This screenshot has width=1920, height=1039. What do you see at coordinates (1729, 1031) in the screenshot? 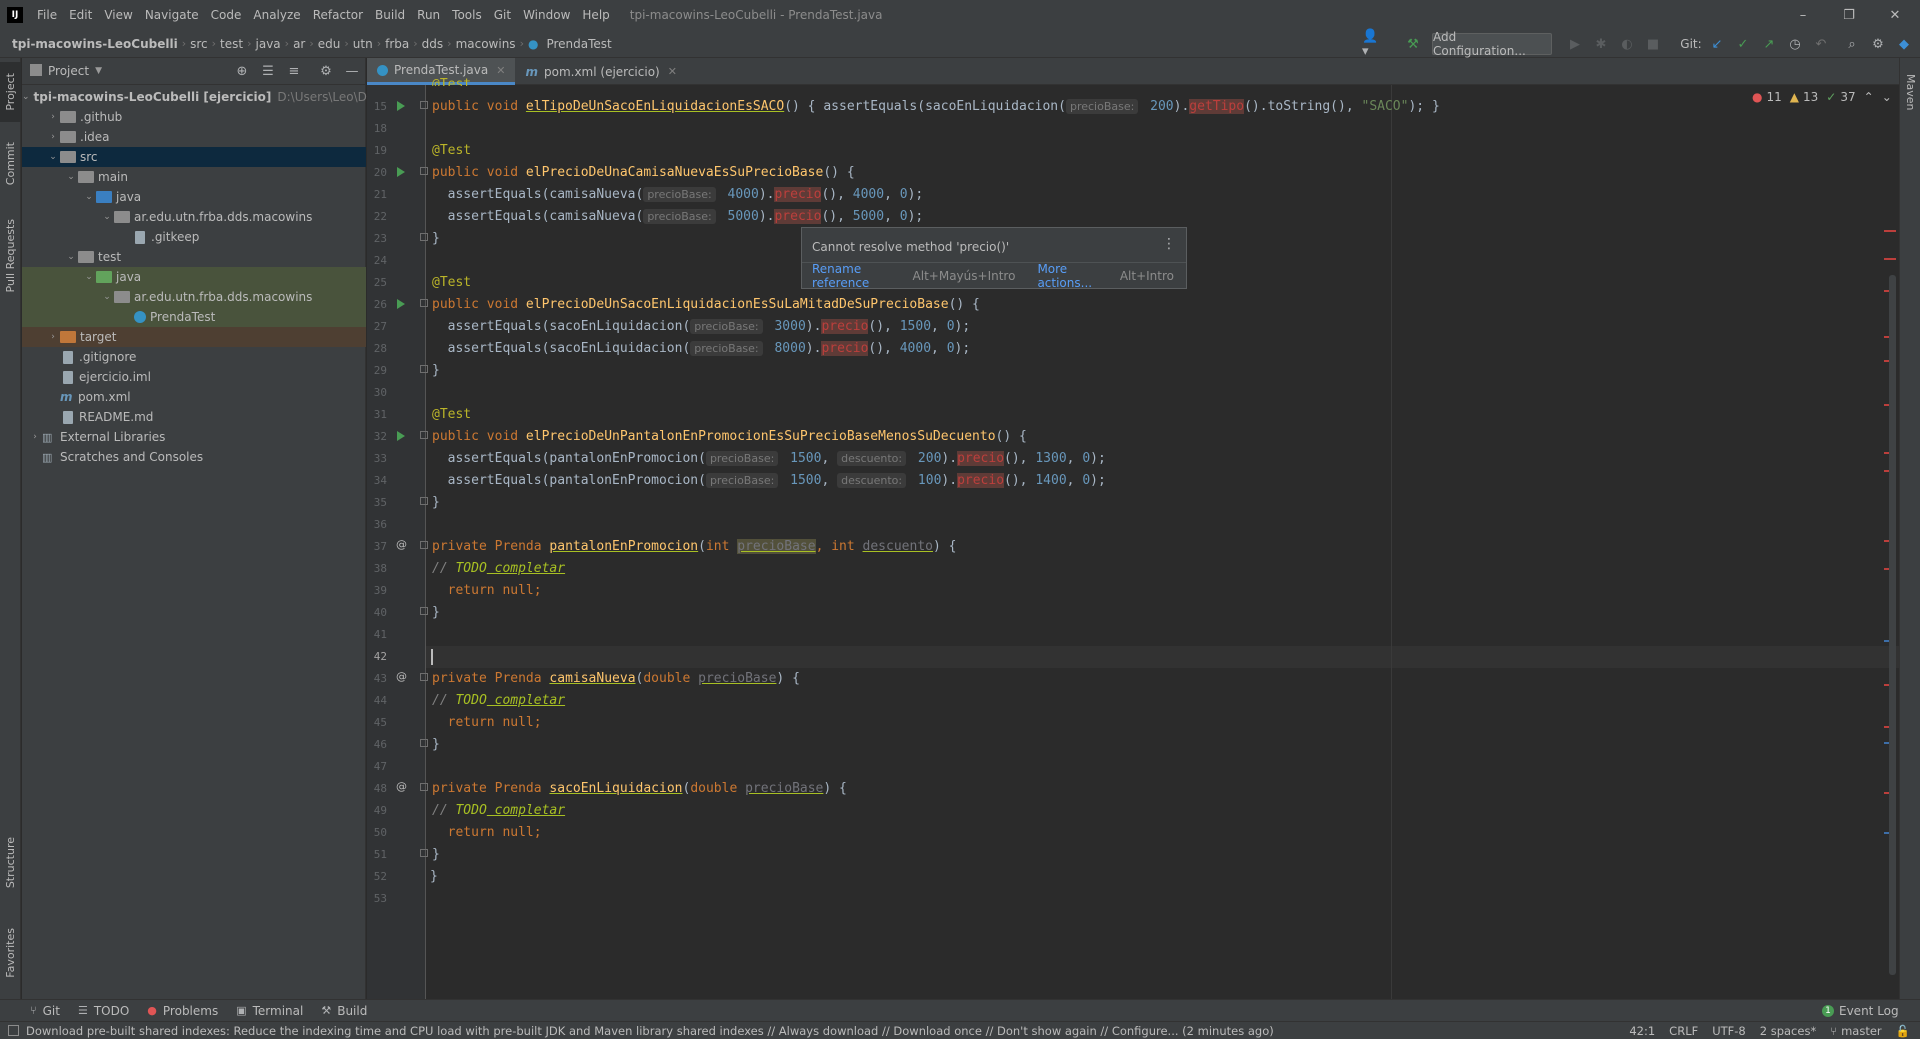
I see `file-encoding: UTF-8` at bounding box center [1729, 1031].